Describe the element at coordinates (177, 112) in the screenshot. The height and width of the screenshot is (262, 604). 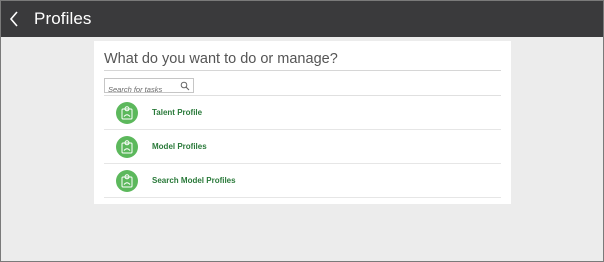
I see `task-label: Talent Profile` at that location.